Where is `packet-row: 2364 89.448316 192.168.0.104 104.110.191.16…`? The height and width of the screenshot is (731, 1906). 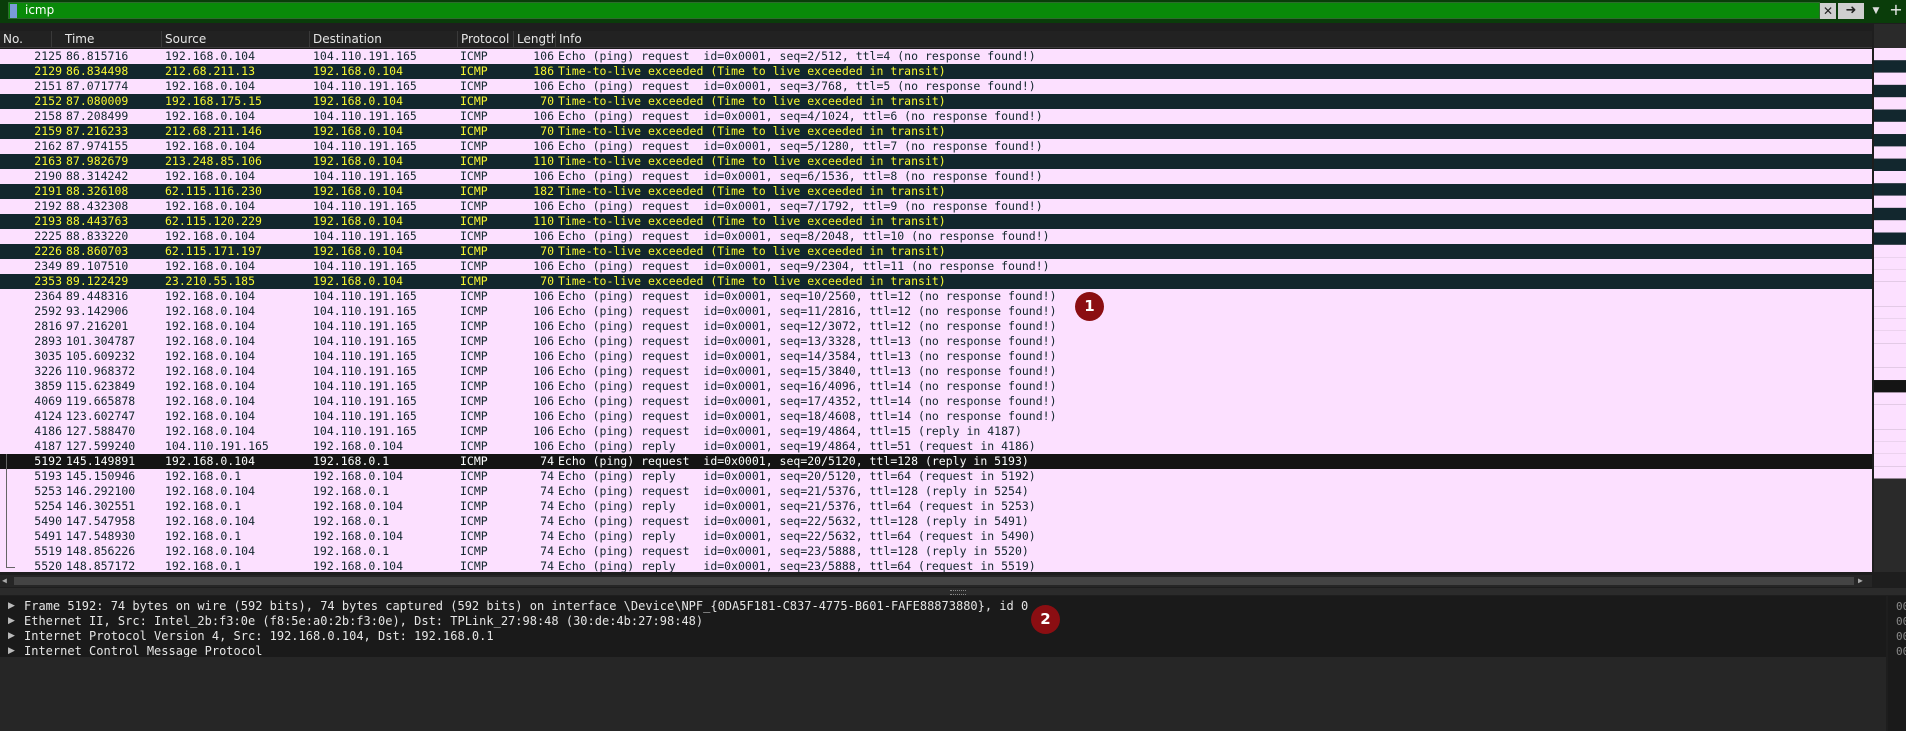 packet-row: 2364 89.448316 192.168.0.104 104.110.191.16… is located at coordinates (936, 296).